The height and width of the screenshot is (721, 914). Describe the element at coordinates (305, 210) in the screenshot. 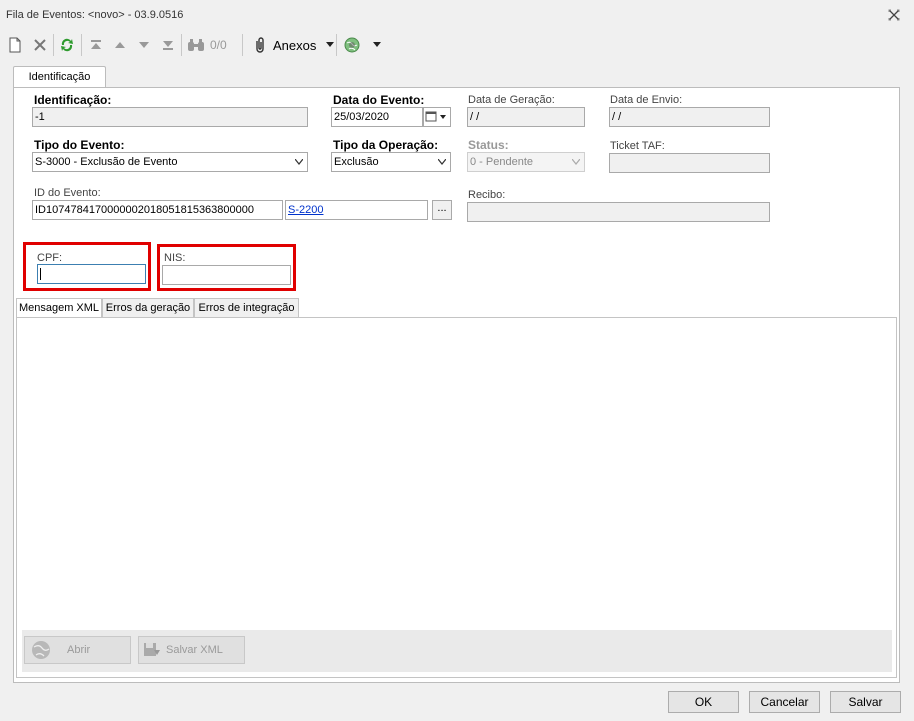

I see `s2200-link: S-2200` at that location.